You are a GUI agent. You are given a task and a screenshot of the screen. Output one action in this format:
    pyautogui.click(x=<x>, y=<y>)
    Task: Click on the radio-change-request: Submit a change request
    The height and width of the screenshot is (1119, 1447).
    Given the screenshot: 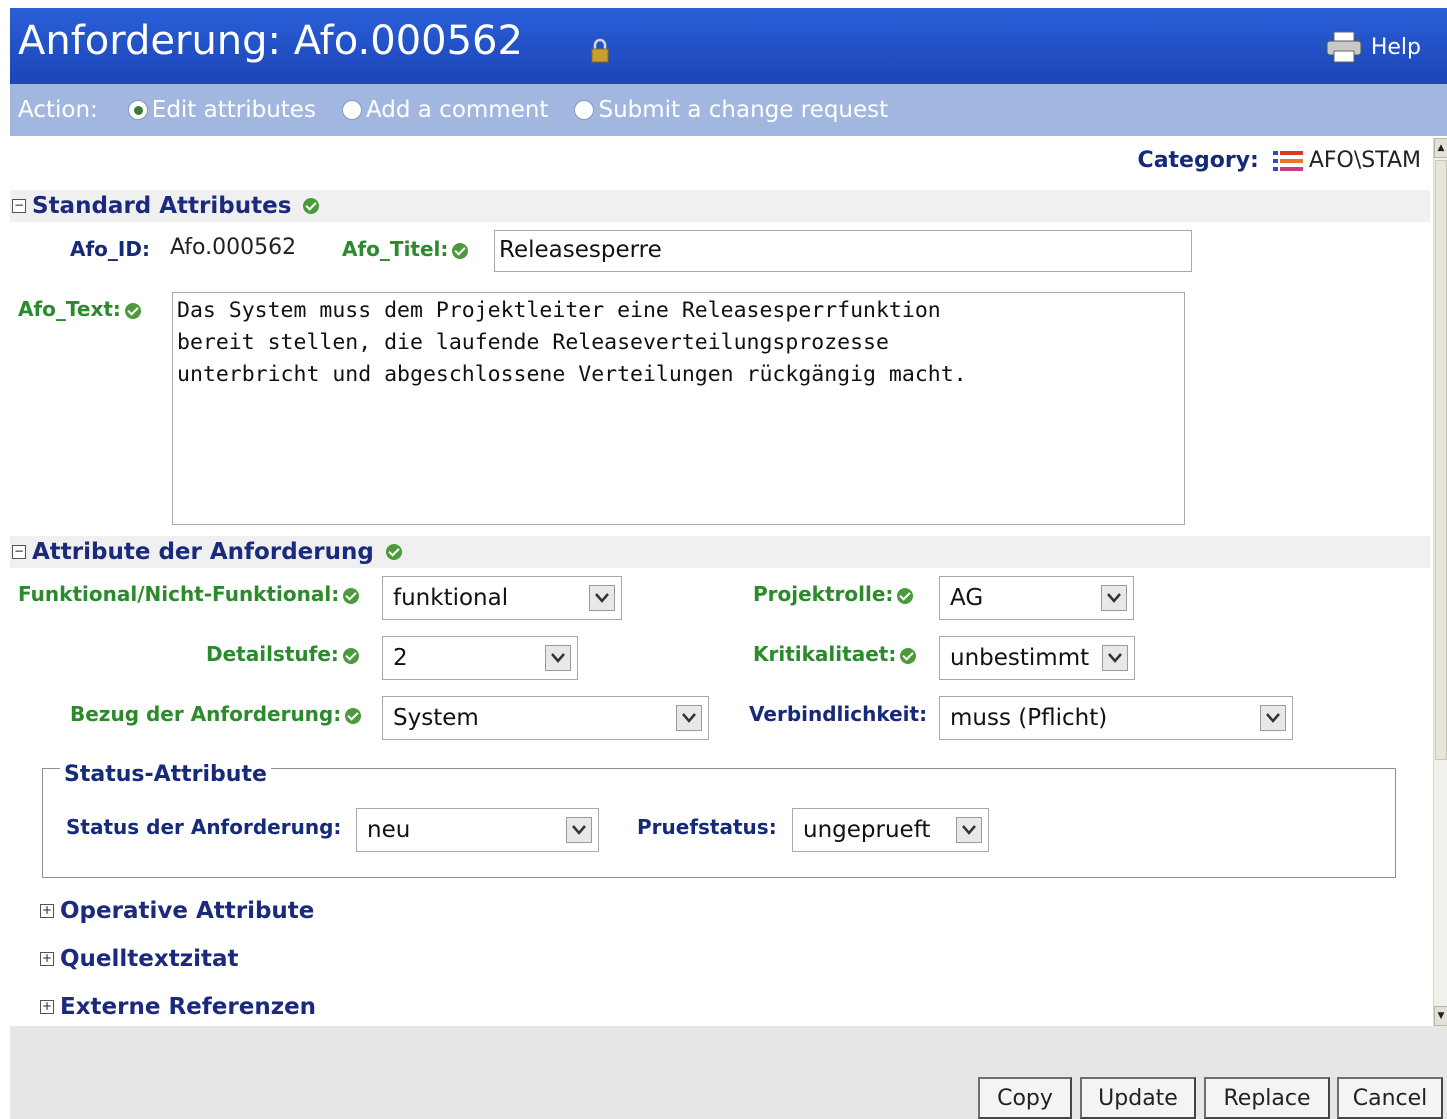 What is the action you would take?
    pyautogui.click(x=731, y=110)
    